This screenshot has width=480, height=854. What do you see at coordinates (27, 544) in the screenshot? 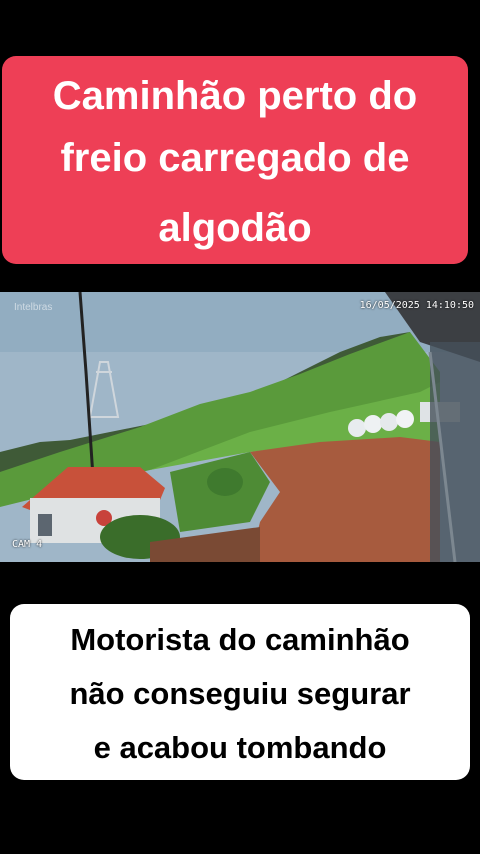
I see `camera-label: CAM 4` at bounding box center [27, 544].